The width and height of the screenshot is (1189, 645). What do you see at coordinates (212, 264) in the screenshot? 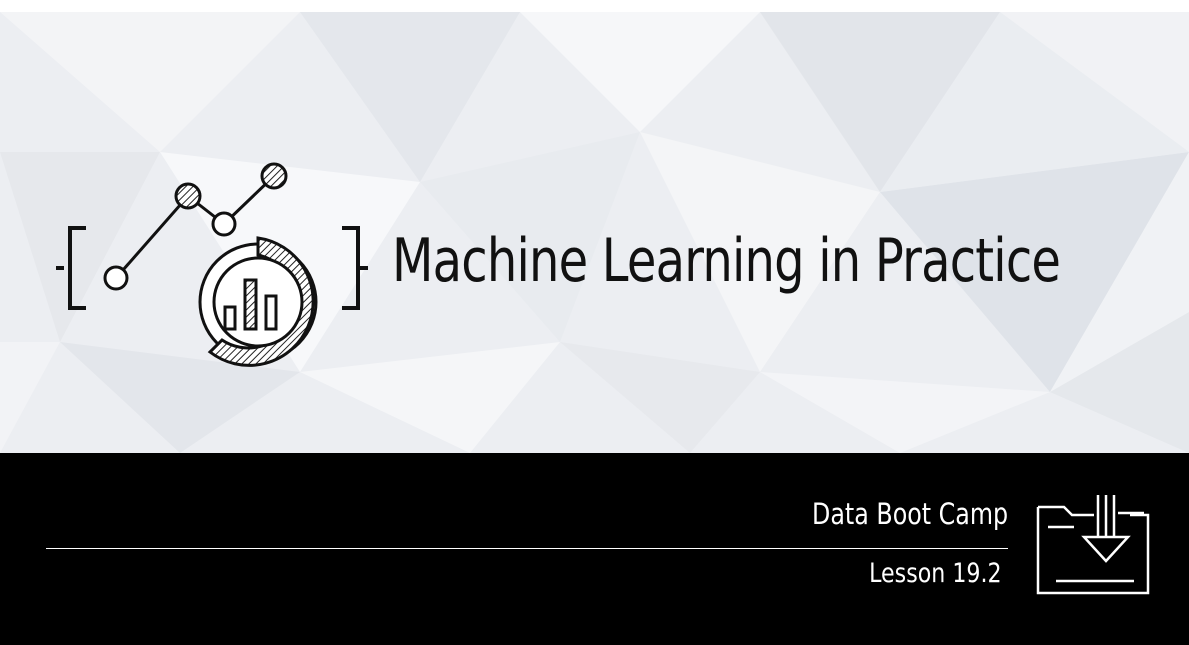
I see `ml-analytics-logo-icon` at bounding box center [212, 264].